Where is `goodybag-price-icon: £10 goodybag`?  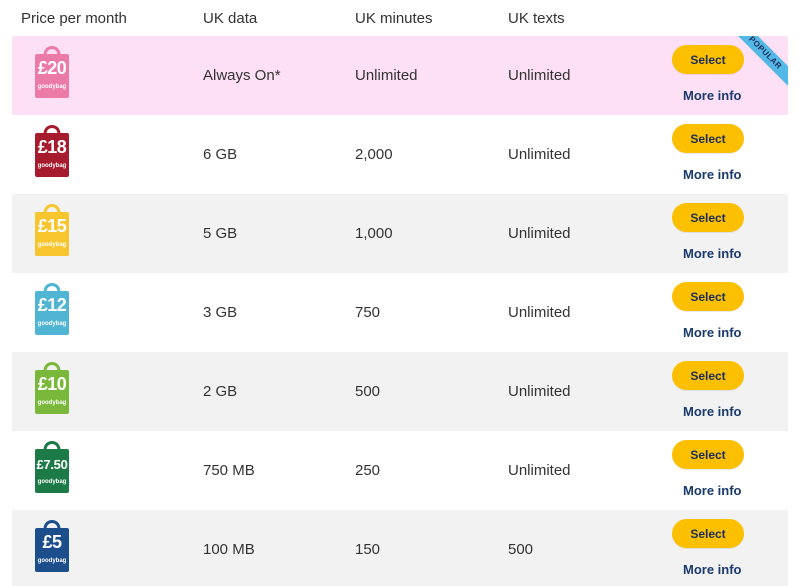
goodybag-price-icon: £10 goodybag is located at coordinates (52, 387).